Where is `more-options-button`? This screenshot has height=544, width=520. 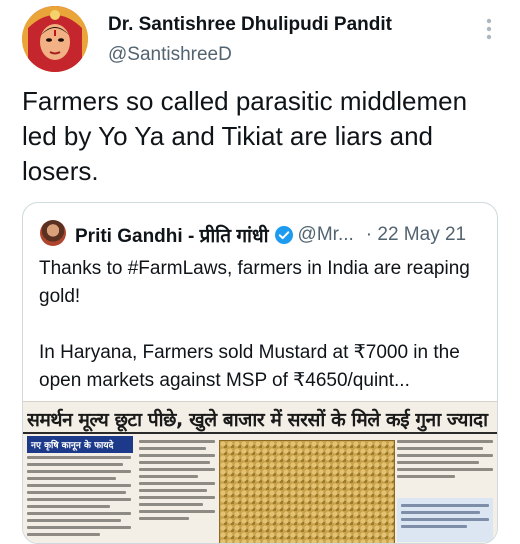
more-options-button is located at coordinates (489, 29).